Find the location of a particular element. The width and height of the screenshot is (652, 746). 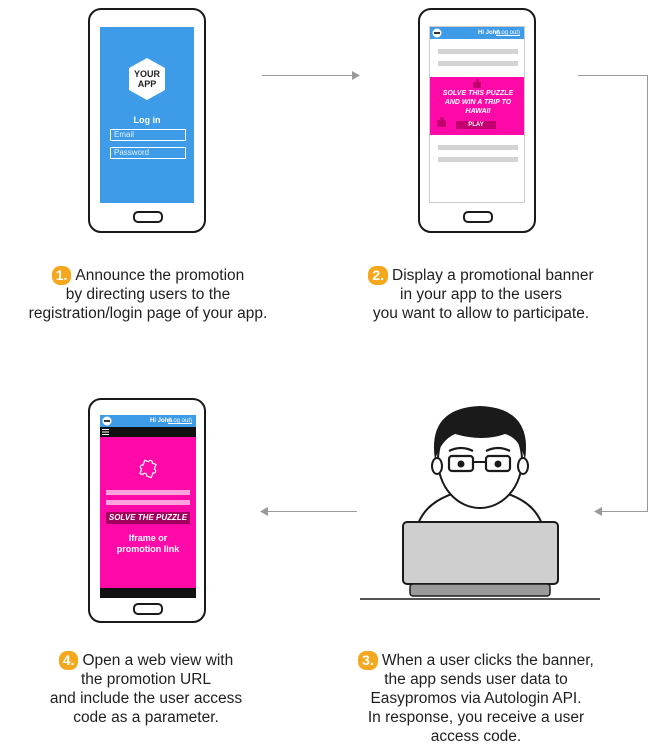

step-3-line4: In response, you receive a user is located at coordinates (476, 717).